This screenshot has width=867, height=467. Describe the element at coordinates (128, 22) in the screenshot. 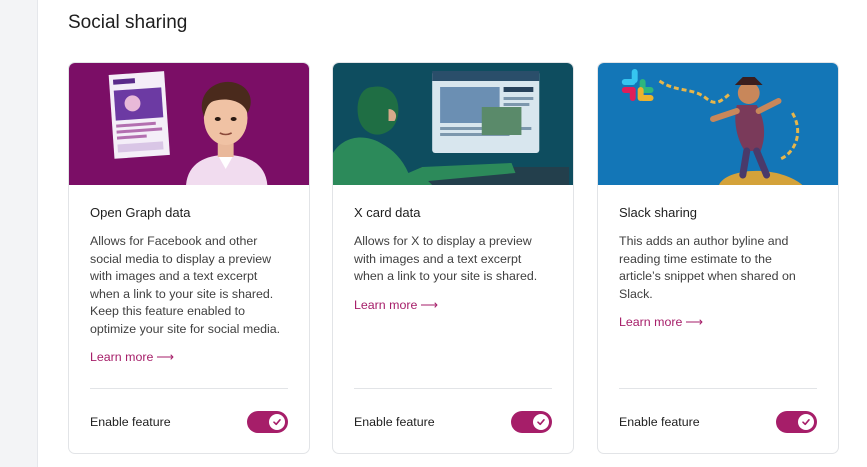

I see `section-title: Social sharing` at that location.